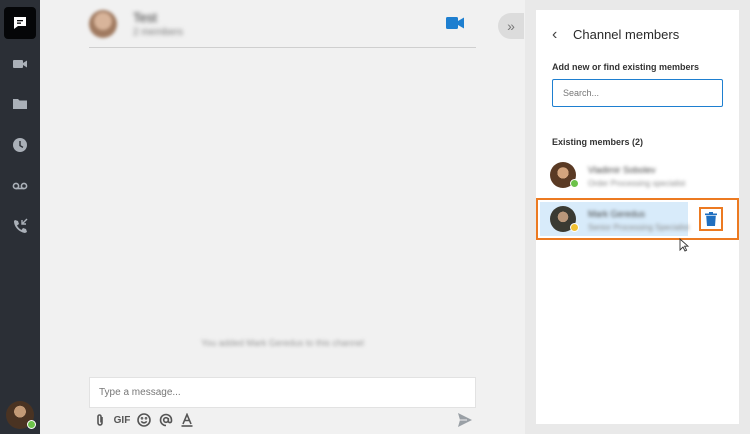 Image resolution: width=750 pixels, height=434 pixels. I want to click on voicemail-icon, so click(20, 186).